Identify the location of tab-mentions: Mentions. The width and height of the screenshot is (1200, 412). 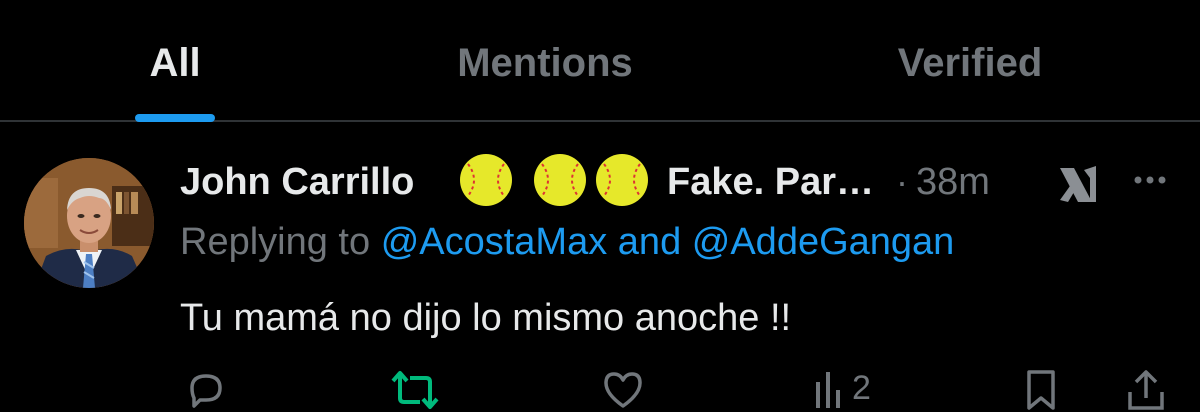
(545, 63).